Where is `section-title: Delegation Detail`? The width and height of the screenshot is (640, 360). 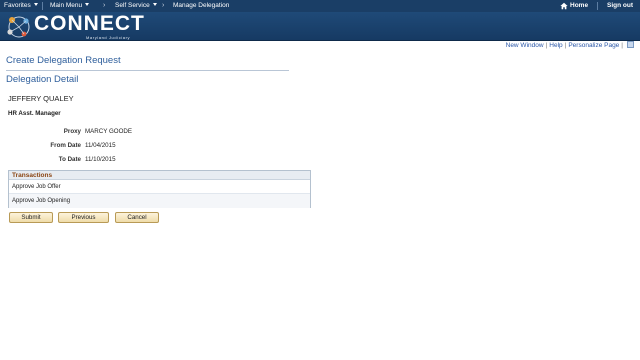
section-title: Delegation Detail is located at coordinates (42, 79).